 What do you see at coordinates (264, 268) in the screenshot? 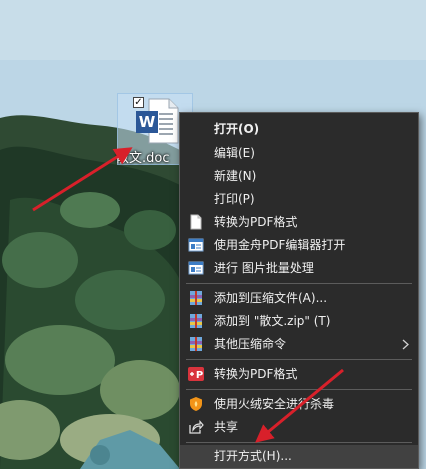
I see `menu-item-label: 进行 图片批量处理` at bounding box center [264, 268].